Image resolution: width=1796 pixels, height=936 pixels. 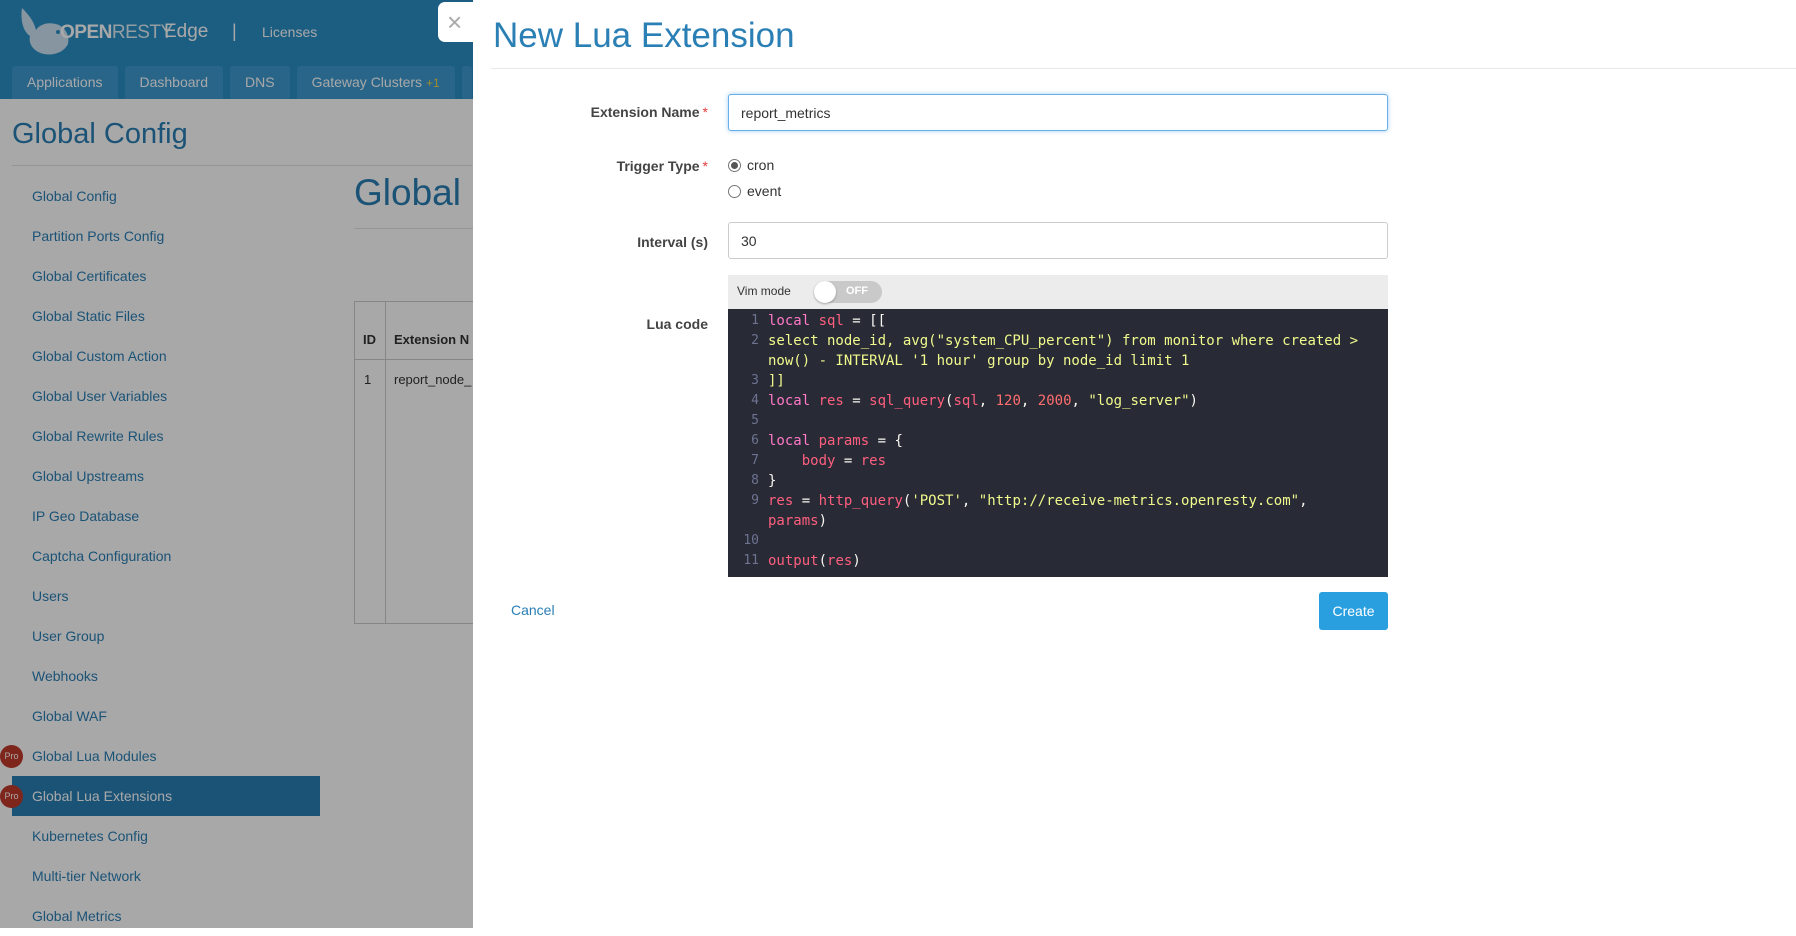 I want to click on code-token: = {, so click(x=886, y=441).